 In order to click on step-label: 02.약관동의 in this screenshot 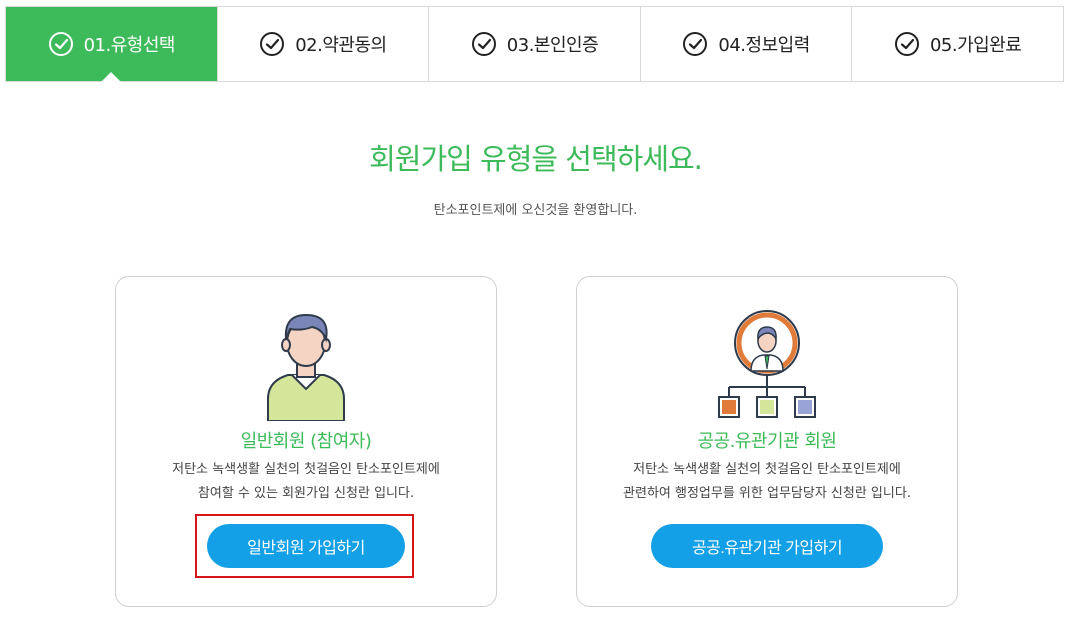, I will do `click(341, 45)`.